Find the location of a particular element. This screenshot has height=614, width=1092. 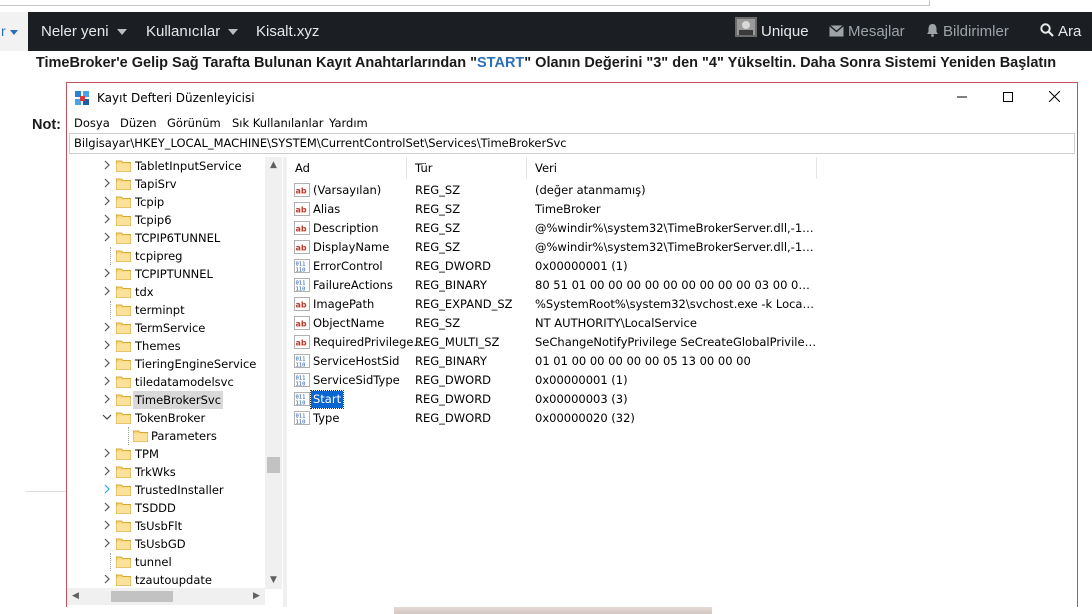

tree-item-label: terminpt is located at coordinates (160, 310).